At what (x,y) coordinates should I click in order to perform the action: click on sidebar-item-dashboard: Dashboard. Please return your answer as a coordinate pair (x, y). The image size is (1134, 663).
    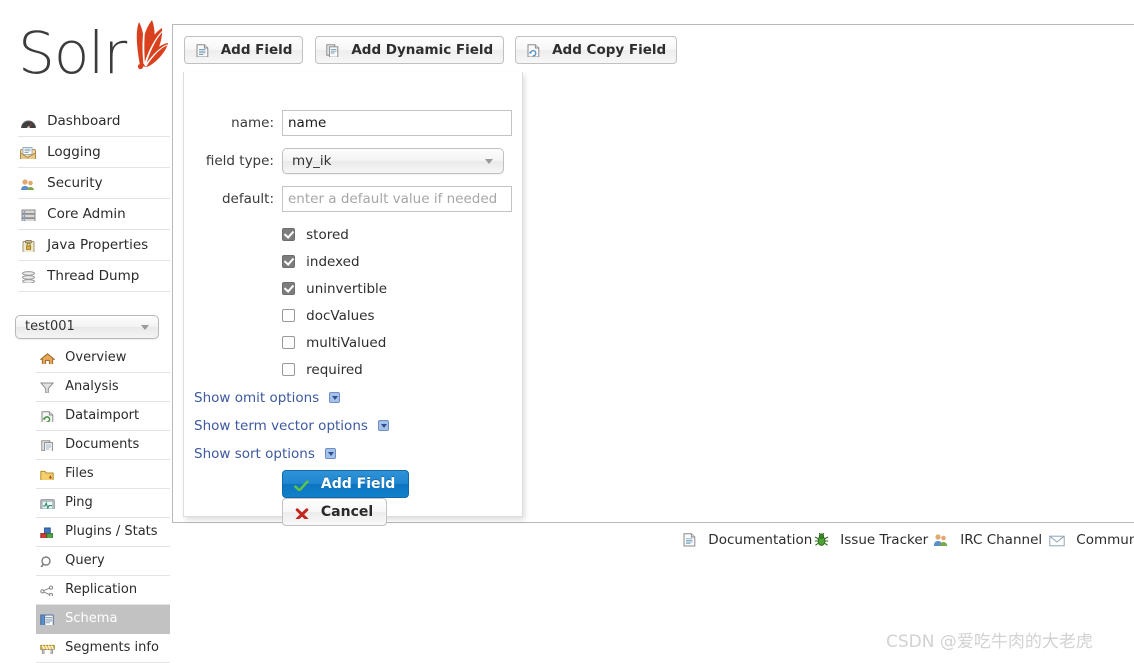
    Looking at the image, I should click on (94, 121).